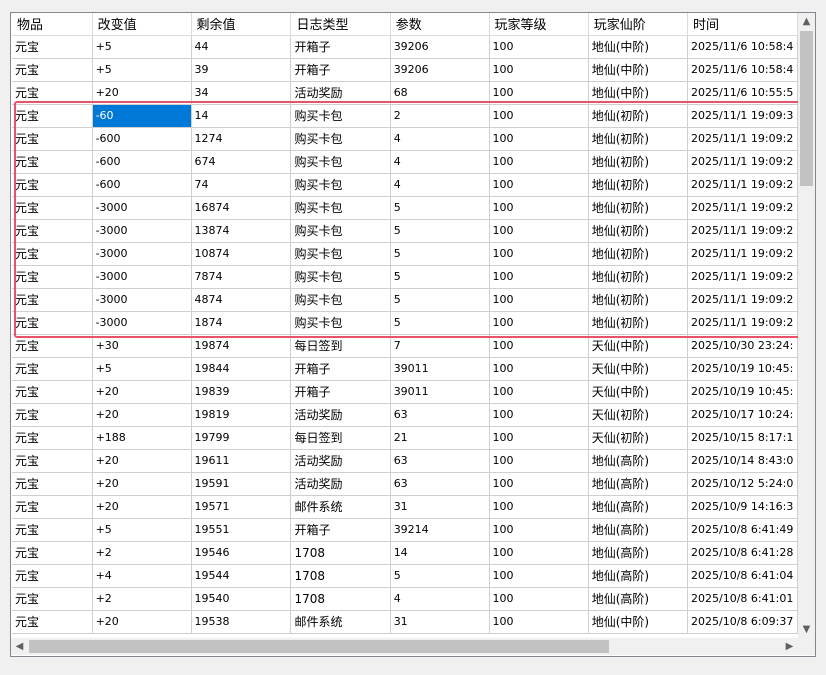 This screenshot has width=826, height=675. I want to click on cell-param: 21, so click(440, 438).